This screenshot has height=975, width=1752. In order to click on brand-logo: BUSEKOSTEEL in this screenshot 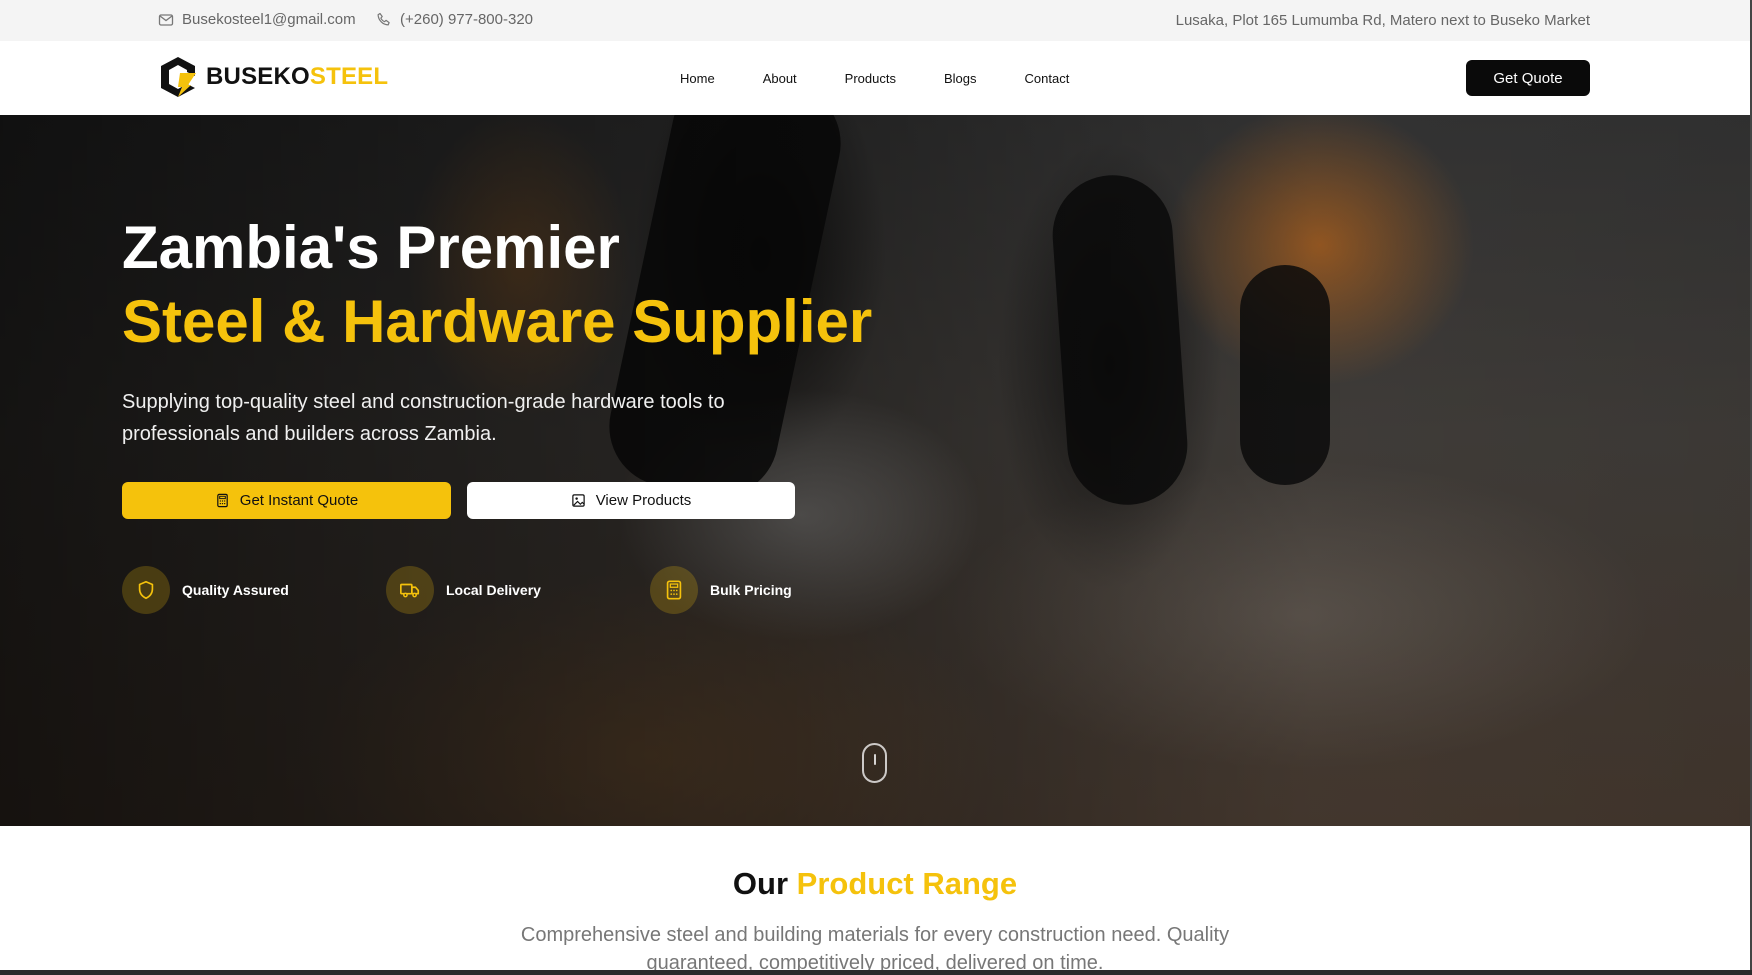, I will do `click(273, 77)`.